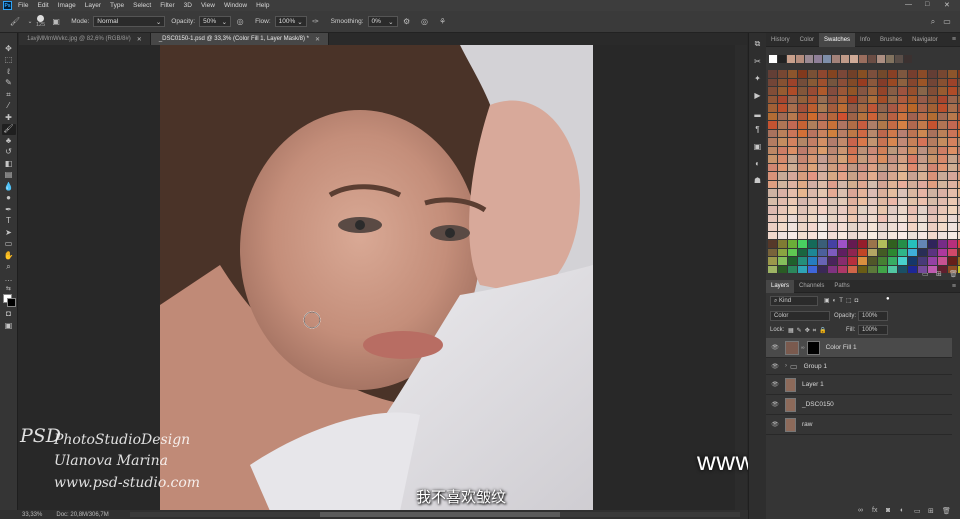 Image resolution: width=960 pixels, height=519 pixels. Describe the element at coordinates (167, 5) in the screenshot. I see `menu-filter: Filter` at that location.